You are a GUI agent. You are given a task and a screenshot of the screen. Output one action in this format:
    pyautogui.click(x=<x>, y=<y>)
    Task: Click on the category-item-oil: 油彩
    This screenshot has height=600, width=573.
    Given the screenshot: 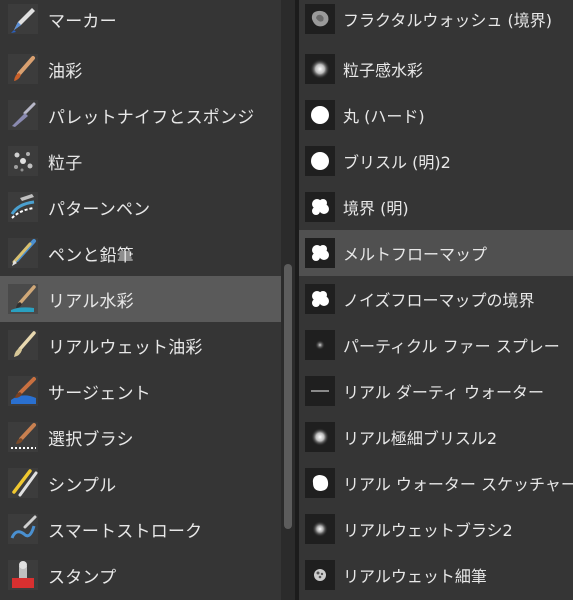 What is the action you would take?
    pyautogui.click(x=140, y=69)
    